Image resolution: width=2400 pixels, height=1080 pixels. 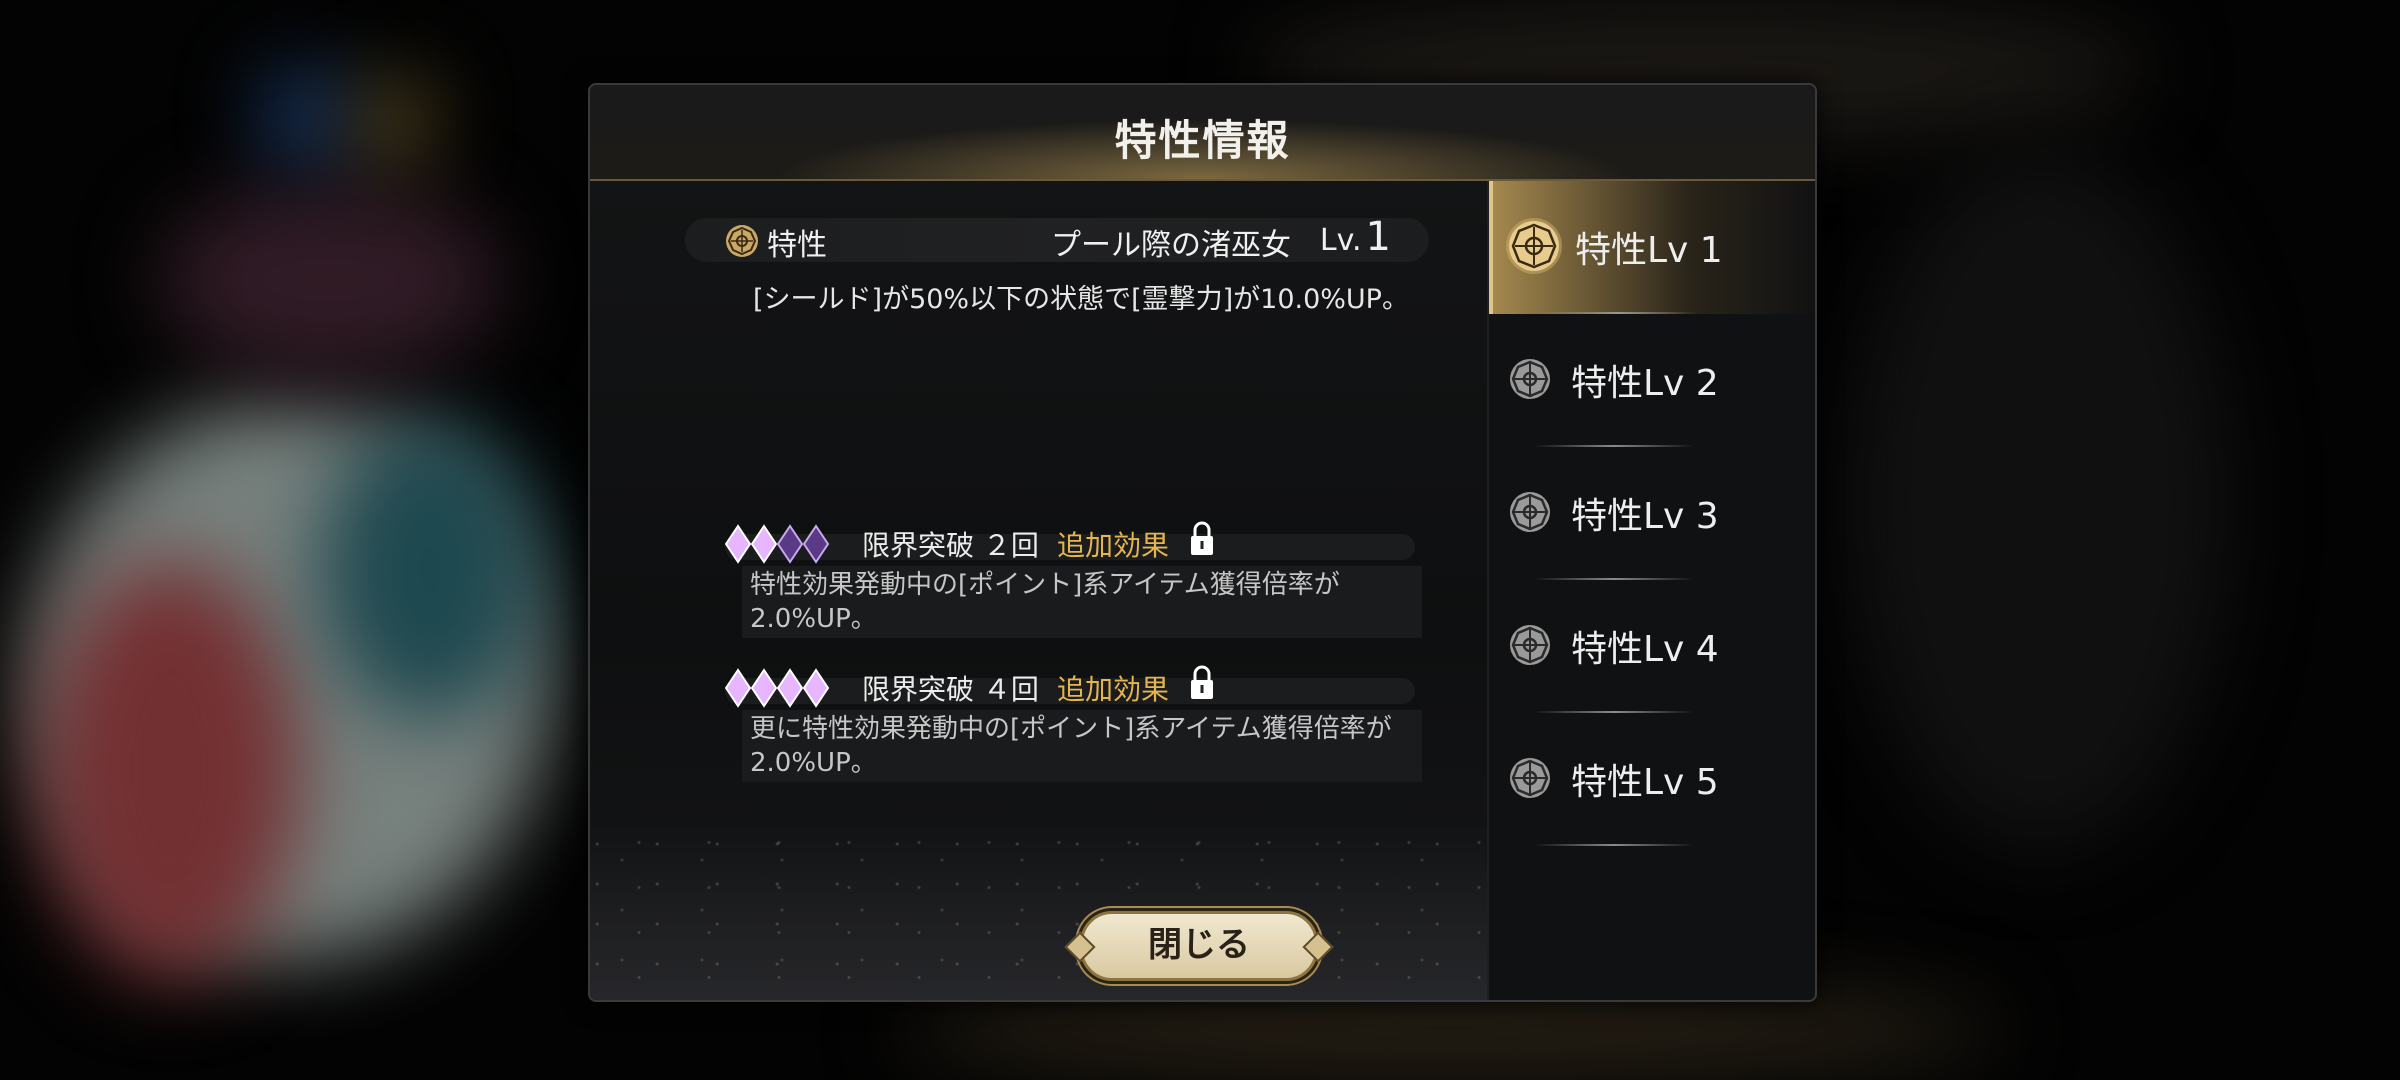 What do you see at coordinates (1082, 746) in the screenshot?
I see `limit-break-effect-4: 更に特性効果発動中の[ポイント]系アイテム獲得倍率が 2.0%UP。` at bounding box center [1082, 746].